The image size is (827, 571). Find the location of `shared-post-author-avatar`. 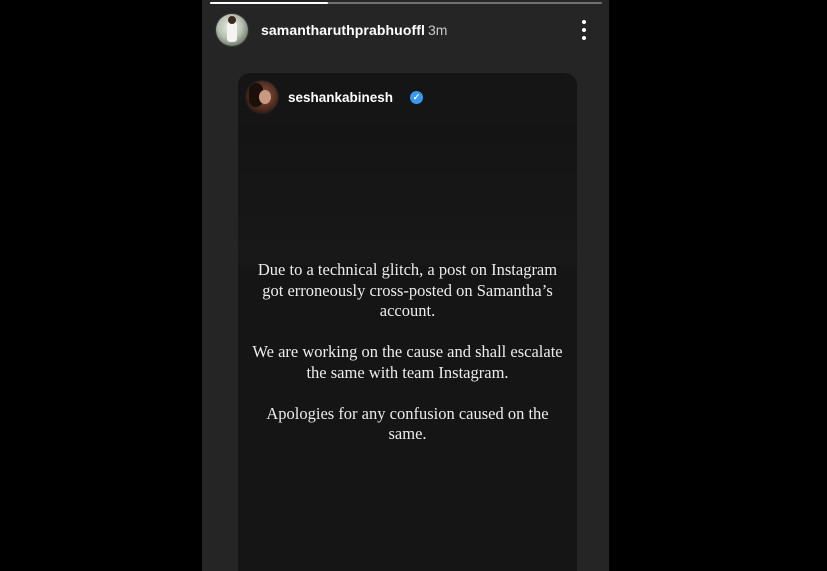

shared-post-author-avatar is located at coordinates (262, 97).